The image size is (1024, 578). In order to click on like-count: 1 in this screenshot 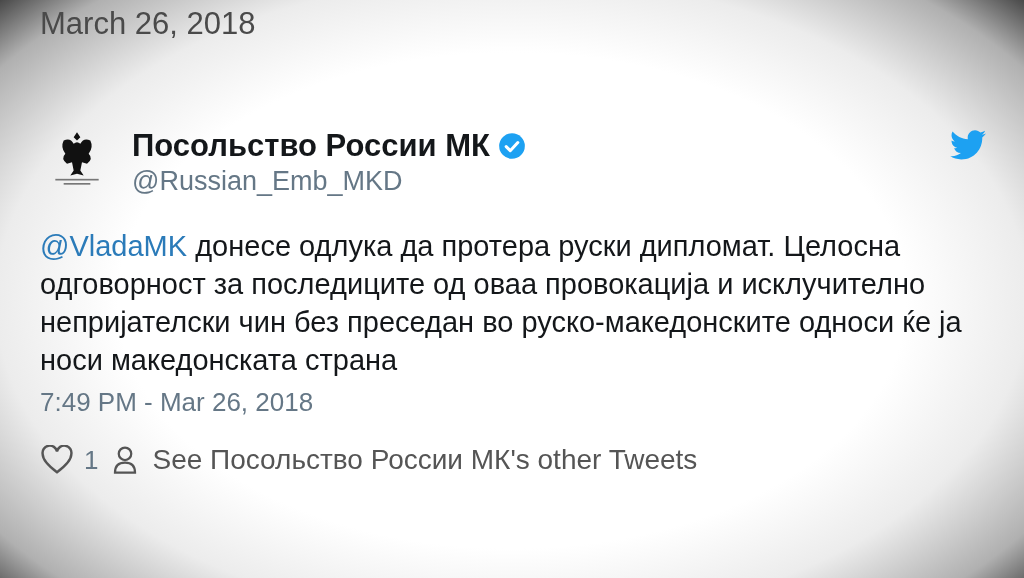, I will do `click(91, 460)`.